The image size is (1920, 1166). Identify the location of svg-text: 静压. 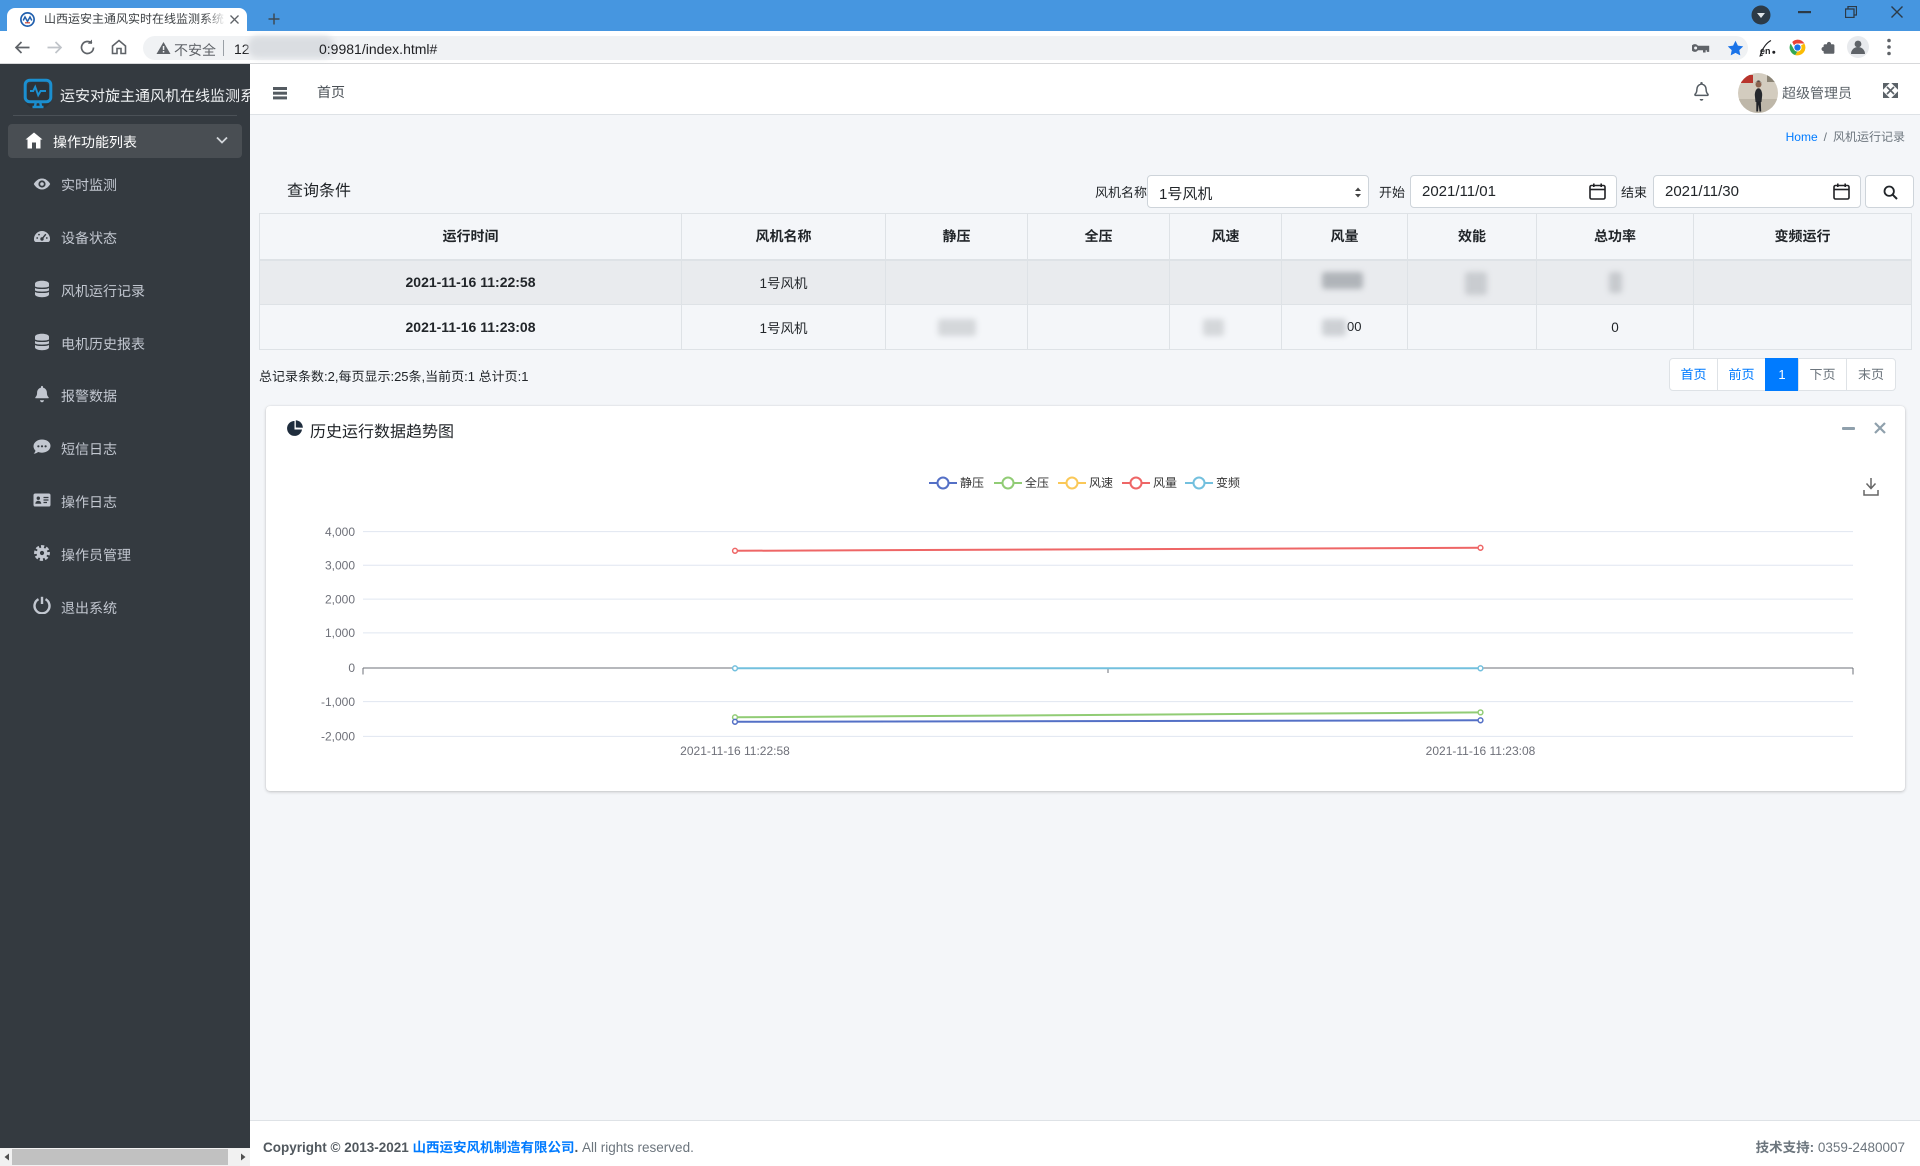
(972, 483).